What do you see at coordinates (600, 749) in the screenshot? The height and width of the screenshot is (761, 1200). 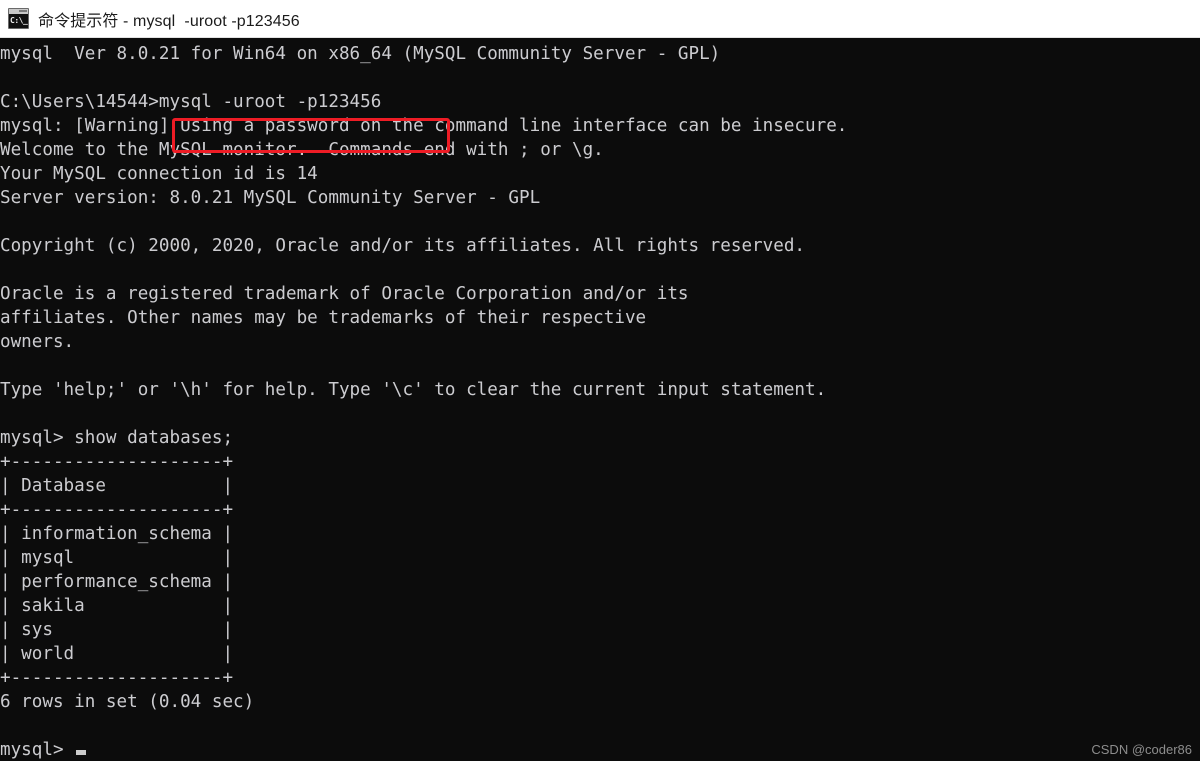 I see `terminal-prompt-line: mysql>` at bounding box center [600, 749].